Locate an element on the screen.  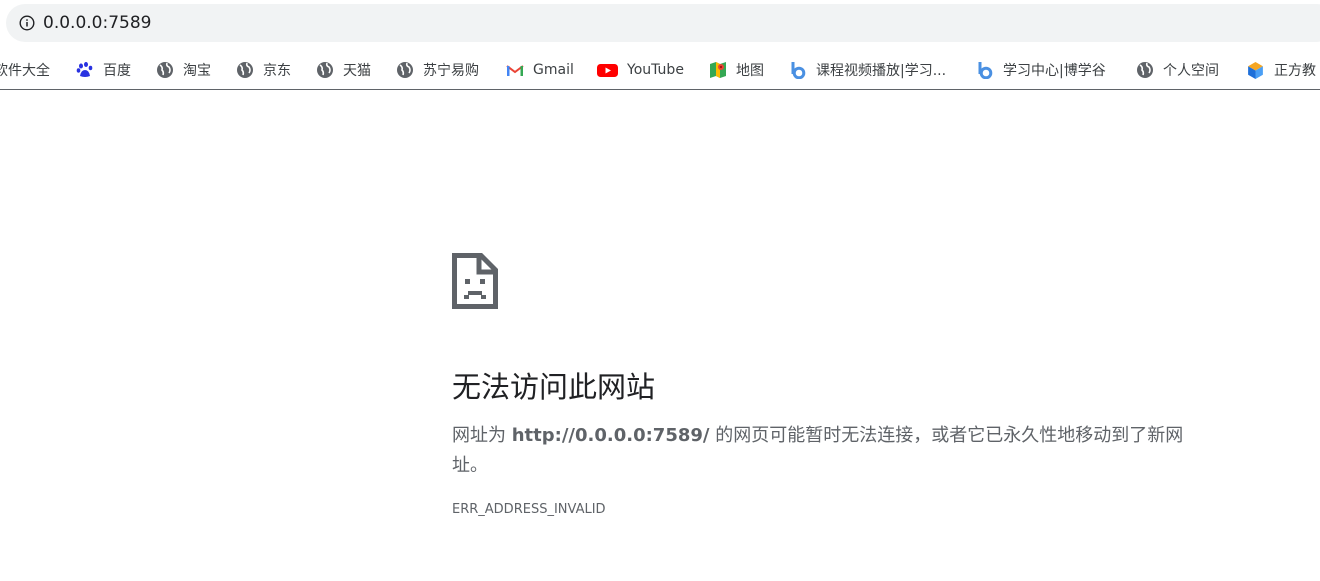
bookmark-label: 京东 is located at coordinates (277, 71).